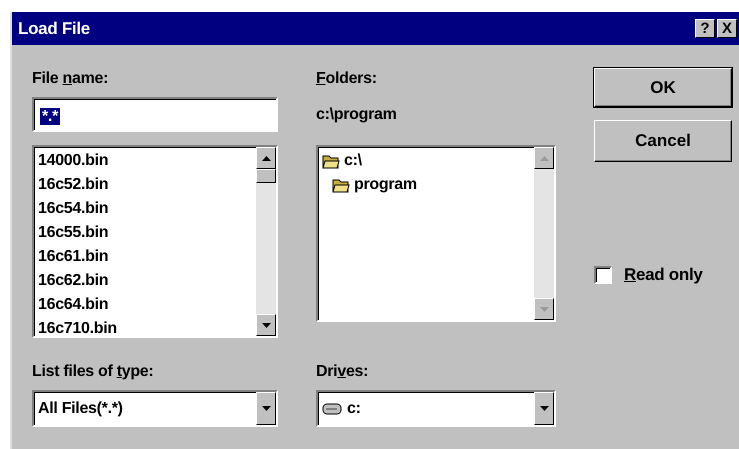 This screenshot has height=449, width=739. I want to click on file-item: 16c52.bin, so click(145, 185).